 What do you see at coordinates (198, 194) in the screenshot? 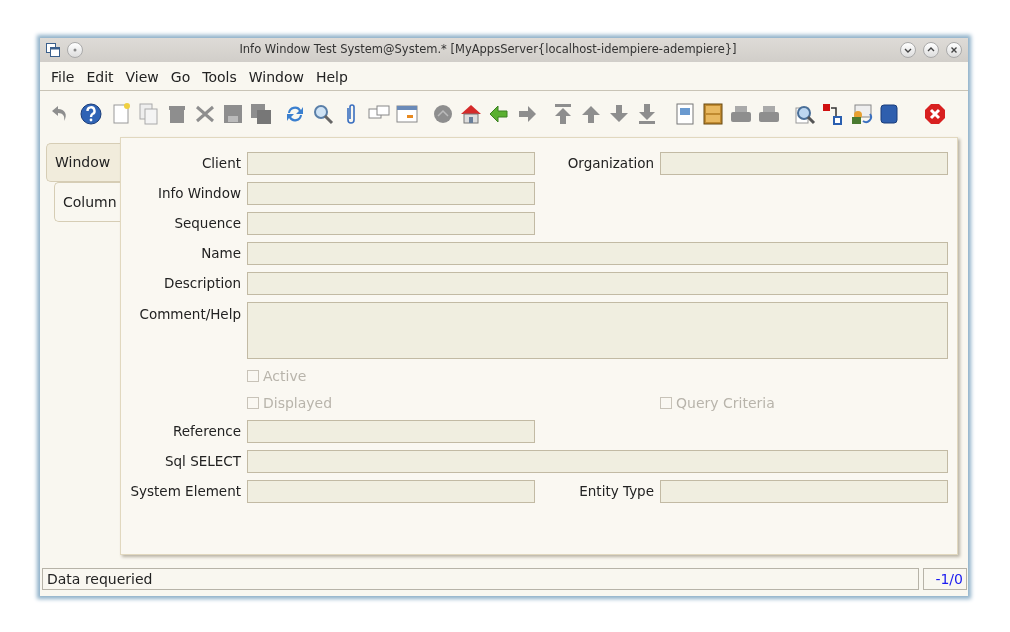
I see `field-label: Info Window` at bounding box center [198, 194].